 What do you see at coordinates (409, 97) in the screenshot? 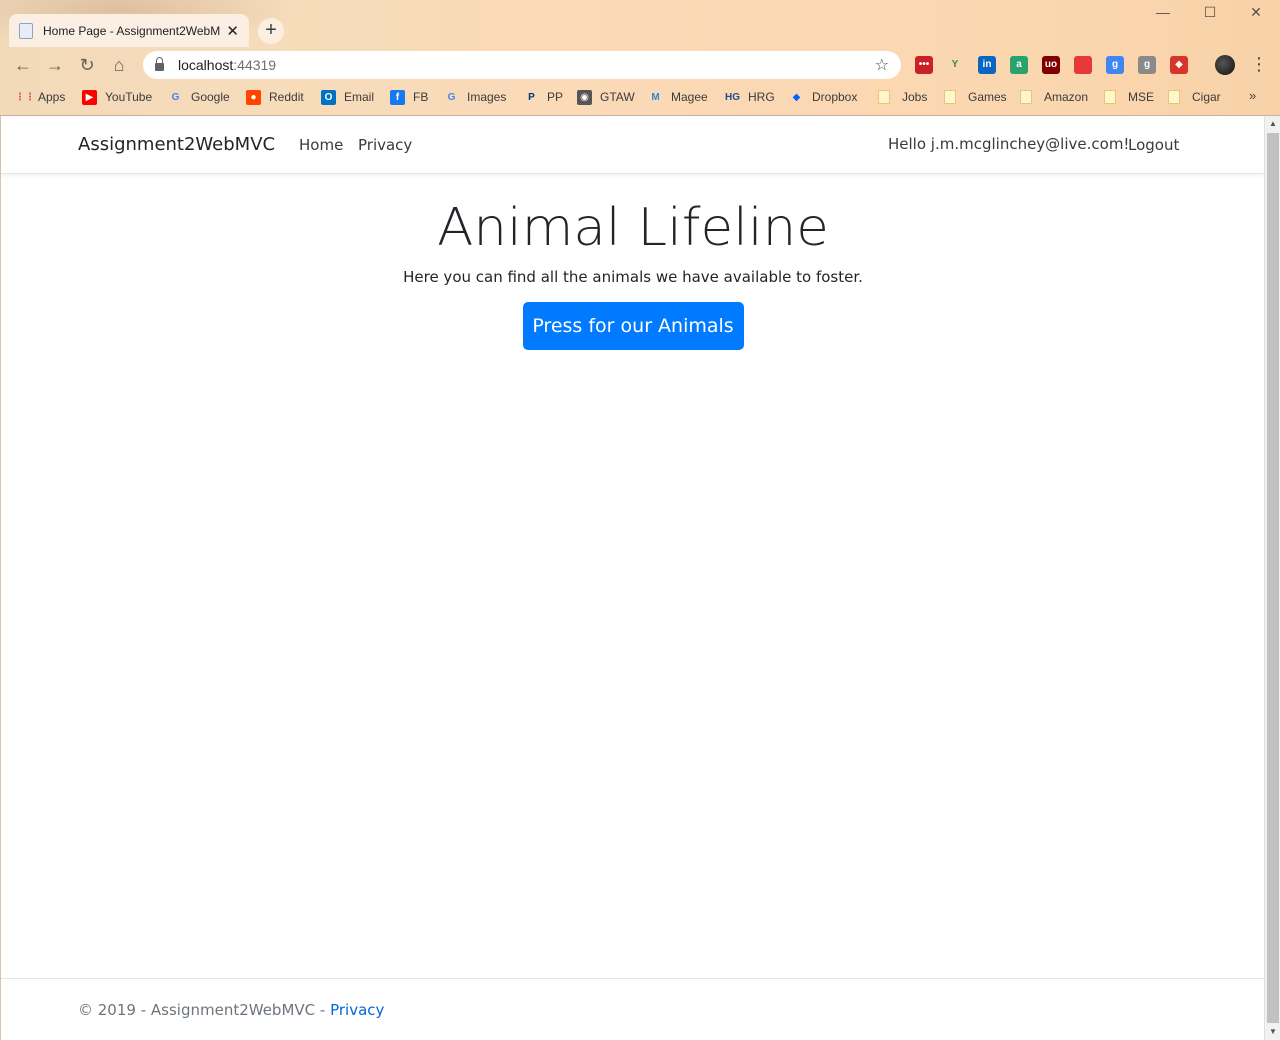
I see `bookmark-fb: f FB` at bounding box center [409, 97].